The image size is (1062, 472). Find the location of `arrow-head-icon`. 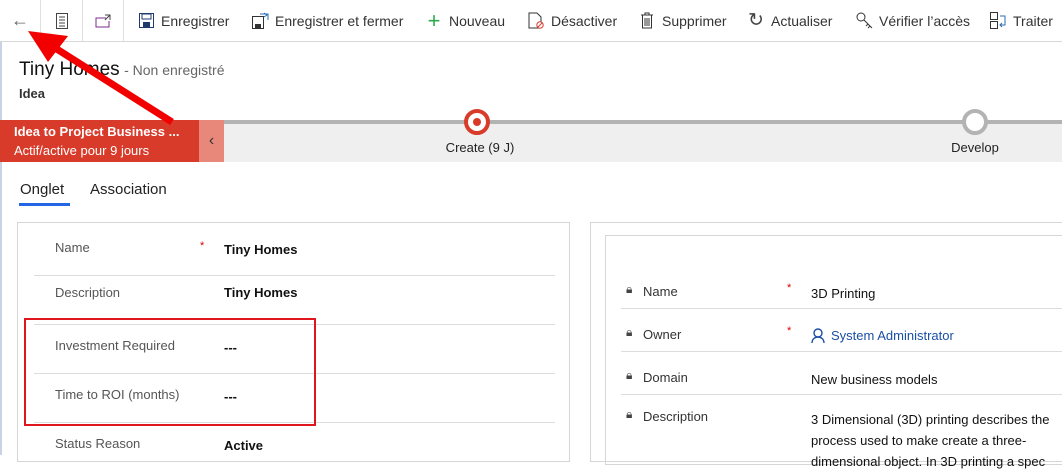

arrow-head-icon is located at coordinates (48, 46).